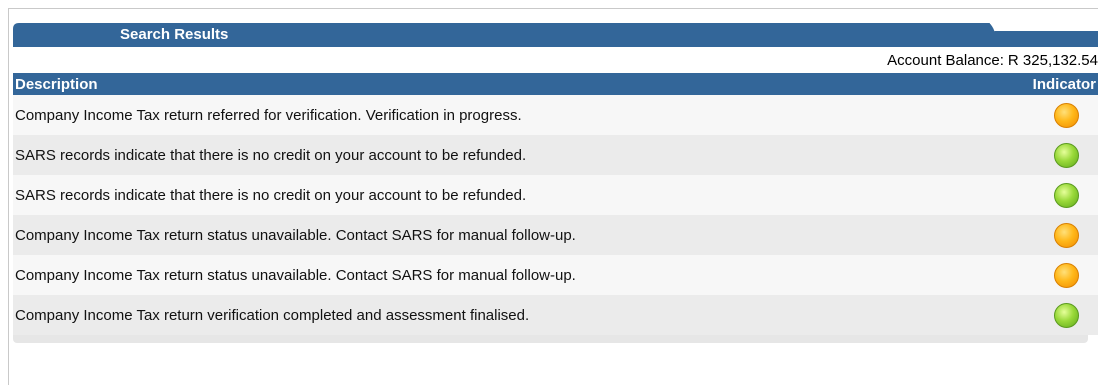 Image resolution: width=1098 pixels, height=385 pixels. I want to click on table-header: Description Indicator, so click(555, 84).